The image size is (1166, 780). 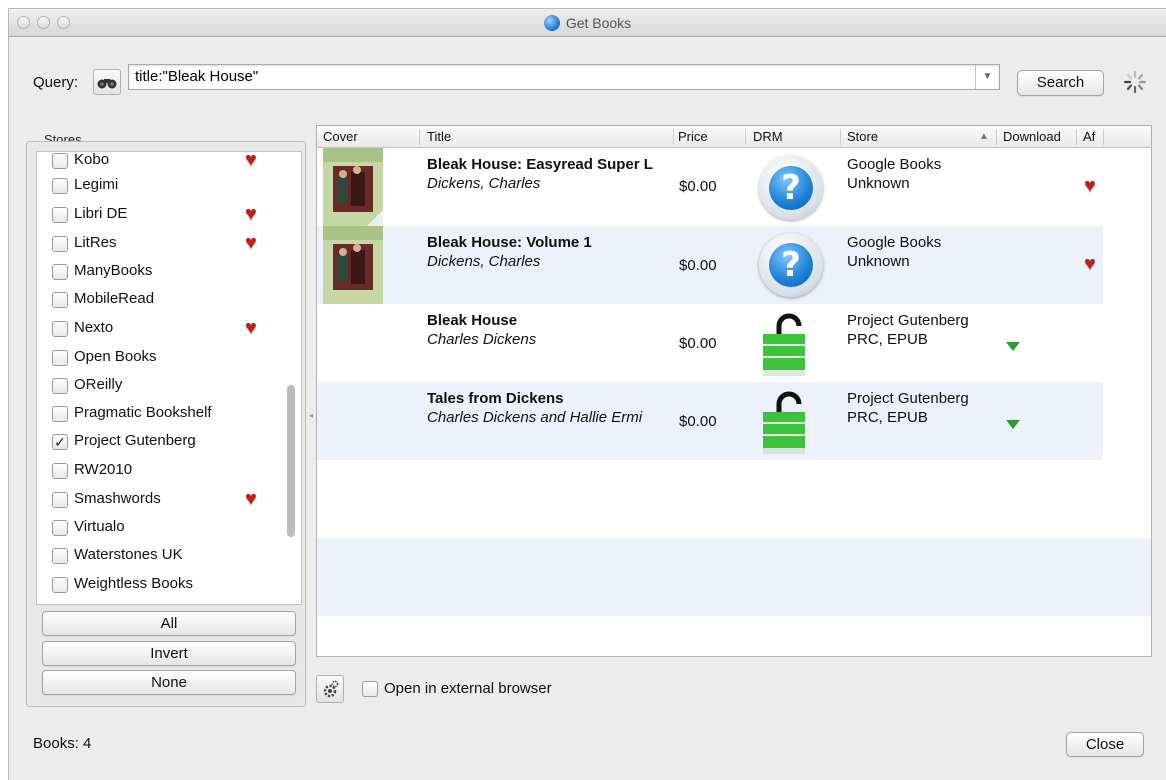 What do you see at coordinates (162, 386) in the screenshot?
I see `store-item-oreilly: OReilly` at bounding box center [162, 386].